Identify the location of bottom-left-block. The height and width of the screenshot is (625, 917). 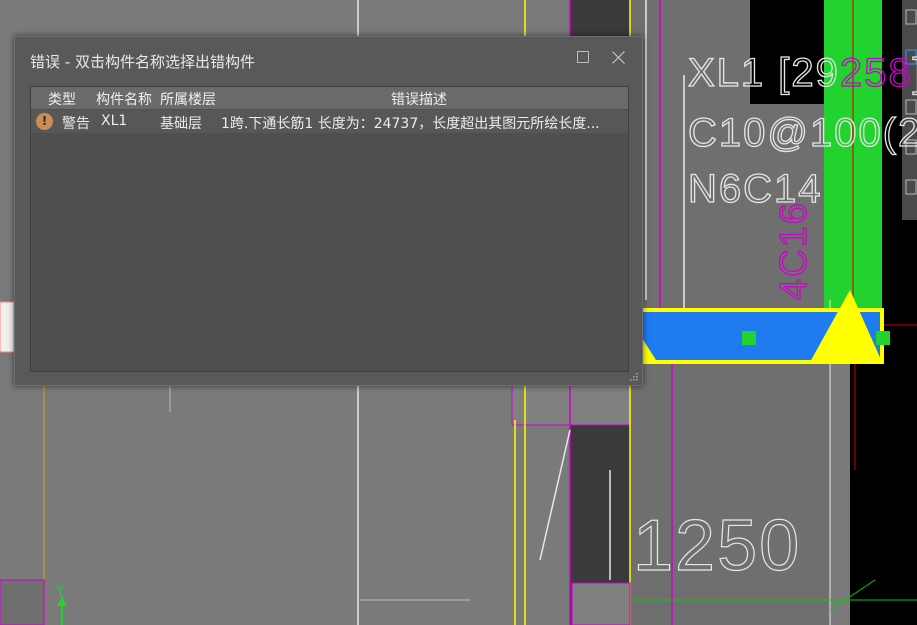
(22, 602).